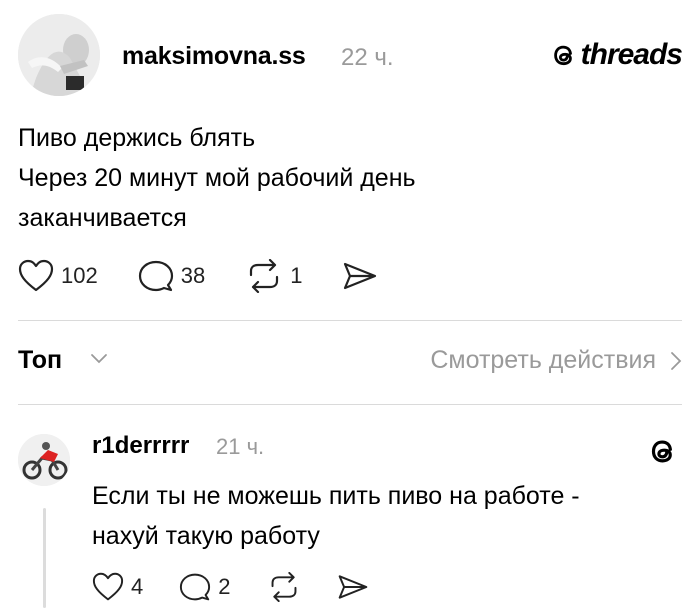 This screenshot has height=613, width=700. I want to click on post-actions: 102 38 1, so click(218, 276).